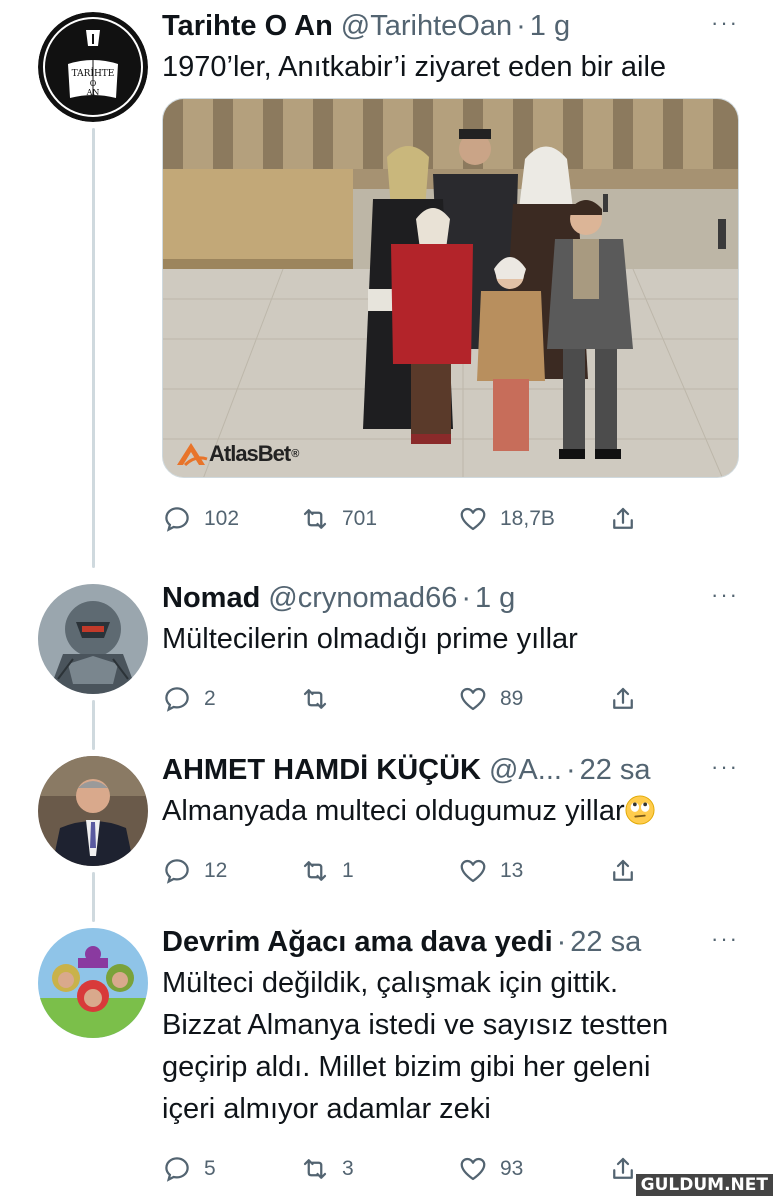 Image resolution: width=777 pixels, height=1200 pixels. Describe the element at coordinates (390, 983) in the screenshot. I see `tweet-text-line: Mülteci değildik, çalışmak için gittik.` at that location.